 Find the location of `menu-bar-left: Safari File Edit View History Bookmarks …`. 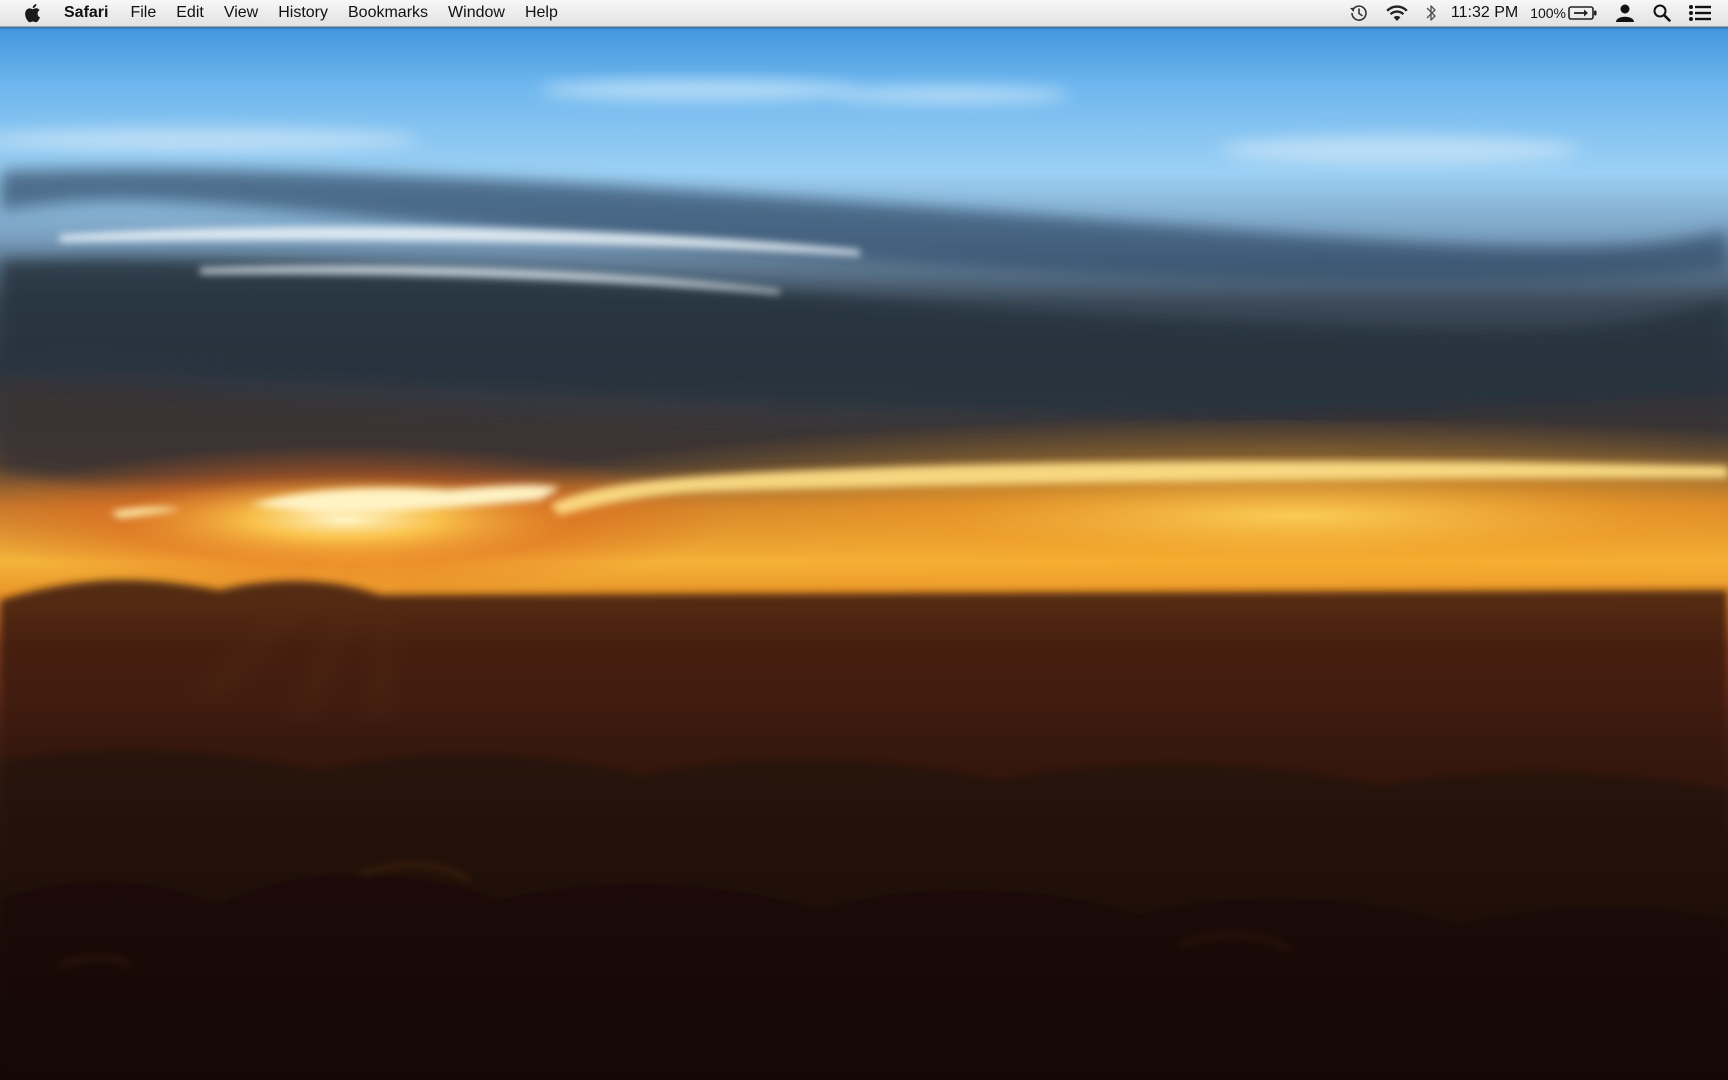

menu-bar-left: Safari File Edit View History Bookmarks … is located at coordinates (284, 13).